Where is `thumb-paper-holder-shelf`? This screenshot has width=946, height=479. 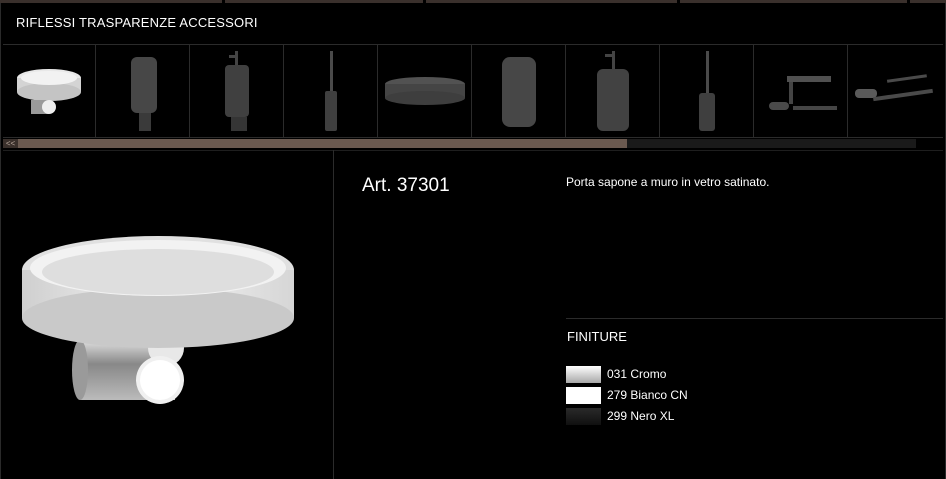 thumb-paper-holder-shelf is located at coordinates (801, 91).